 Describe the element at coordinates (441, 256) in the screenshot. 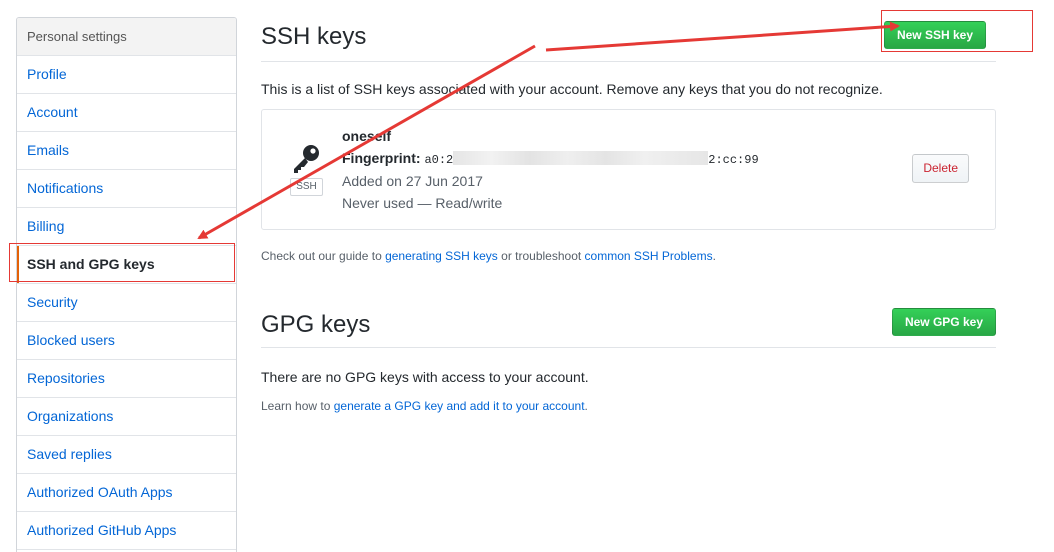

I see `generating-ssh-keys-link: generating SSH keys` at that location.